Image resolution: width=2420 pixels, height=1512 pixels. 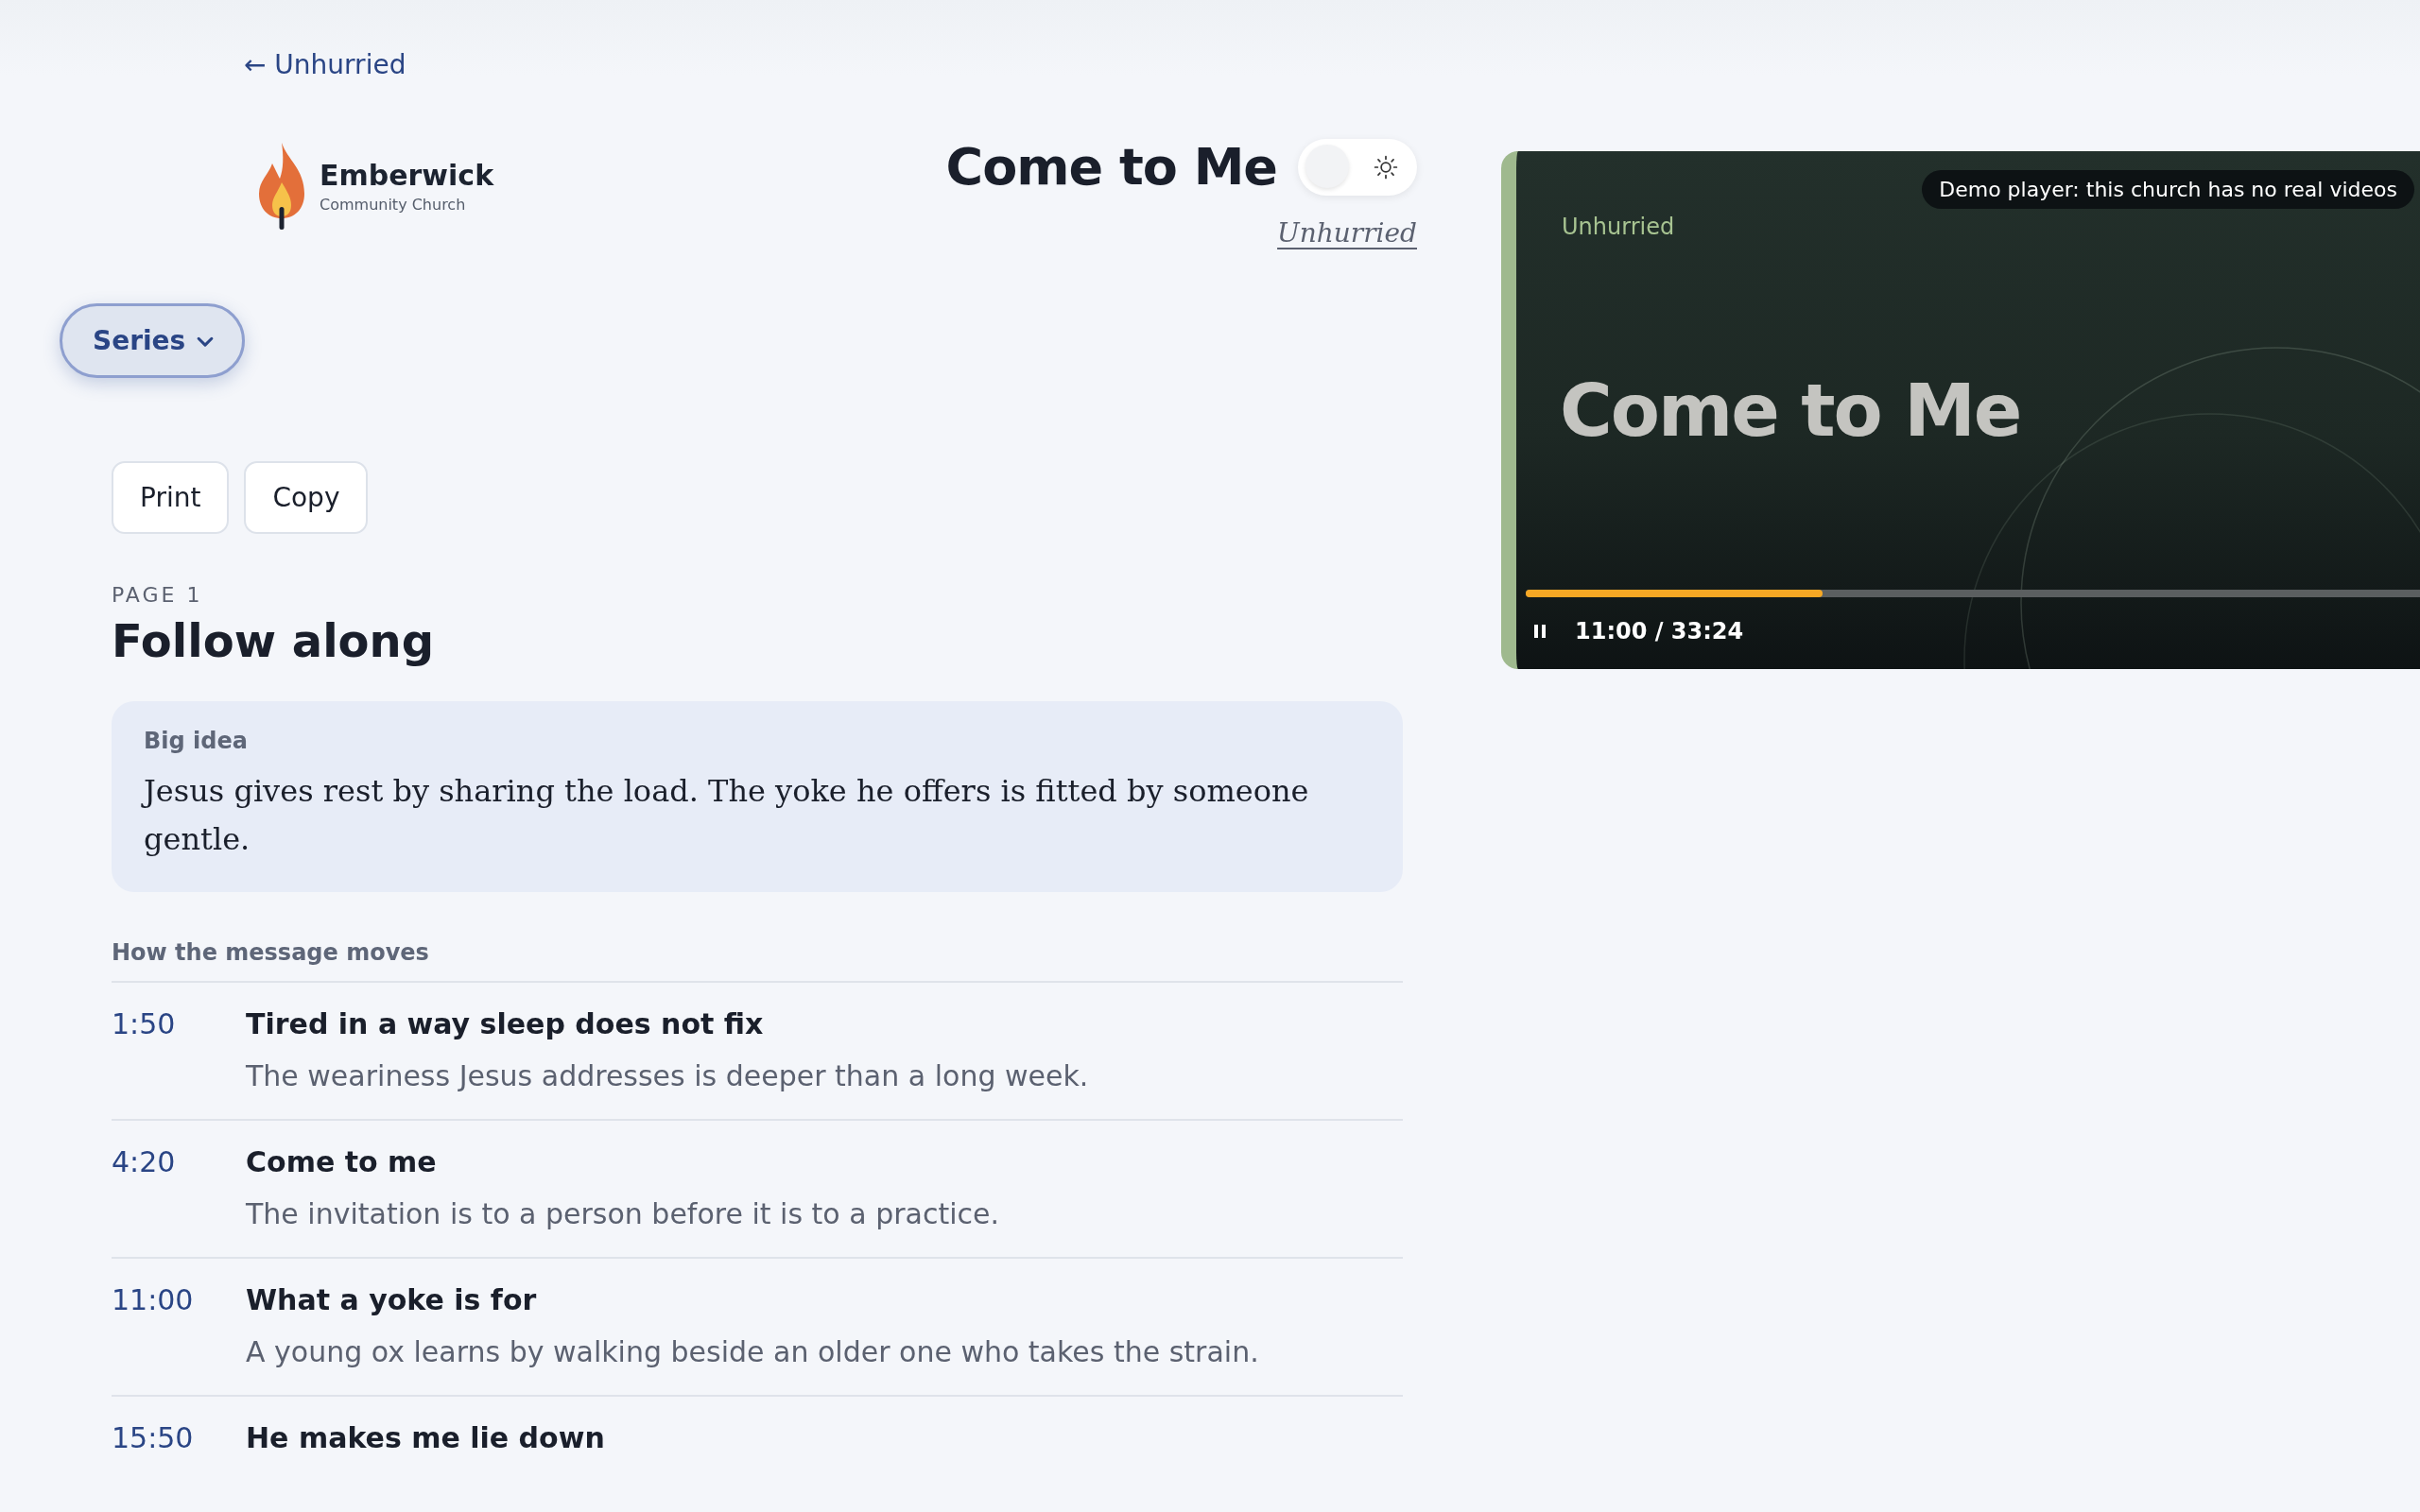 What do you see at coordinates (407, 175) in the screenshot?
I see `church-name: Emberwick` at bounding box center [407, 175].